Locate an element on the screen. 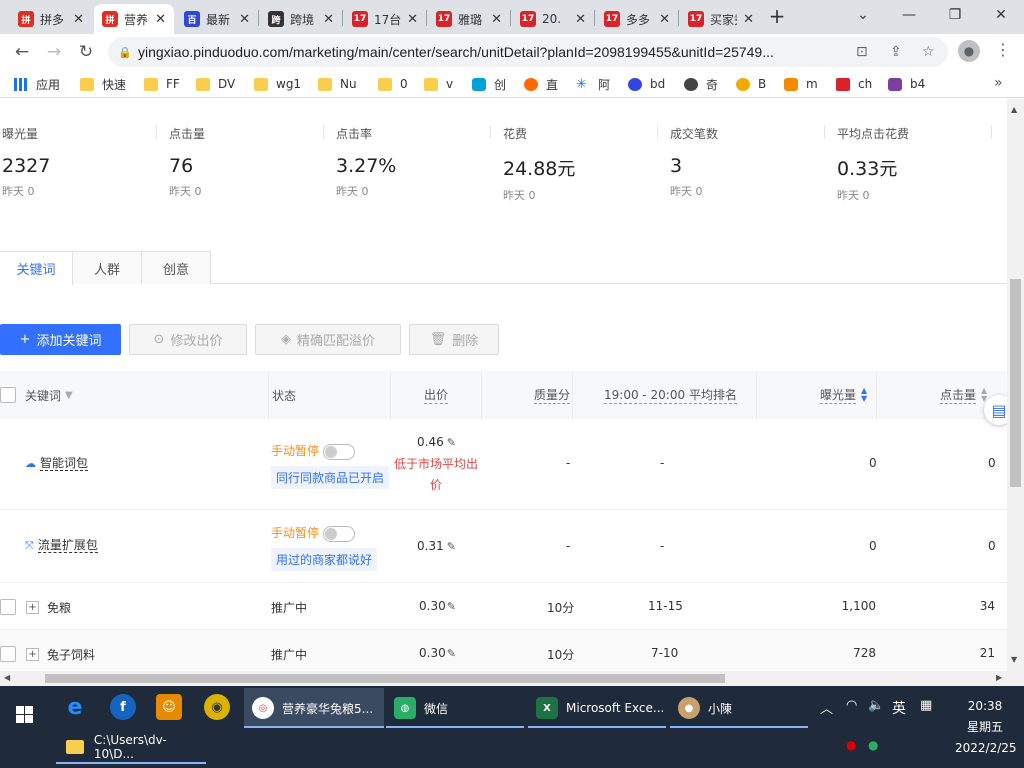 This screenshot has width=1024, height=768. package-name: 流量扩展包 is located at coordinates (67, 545).